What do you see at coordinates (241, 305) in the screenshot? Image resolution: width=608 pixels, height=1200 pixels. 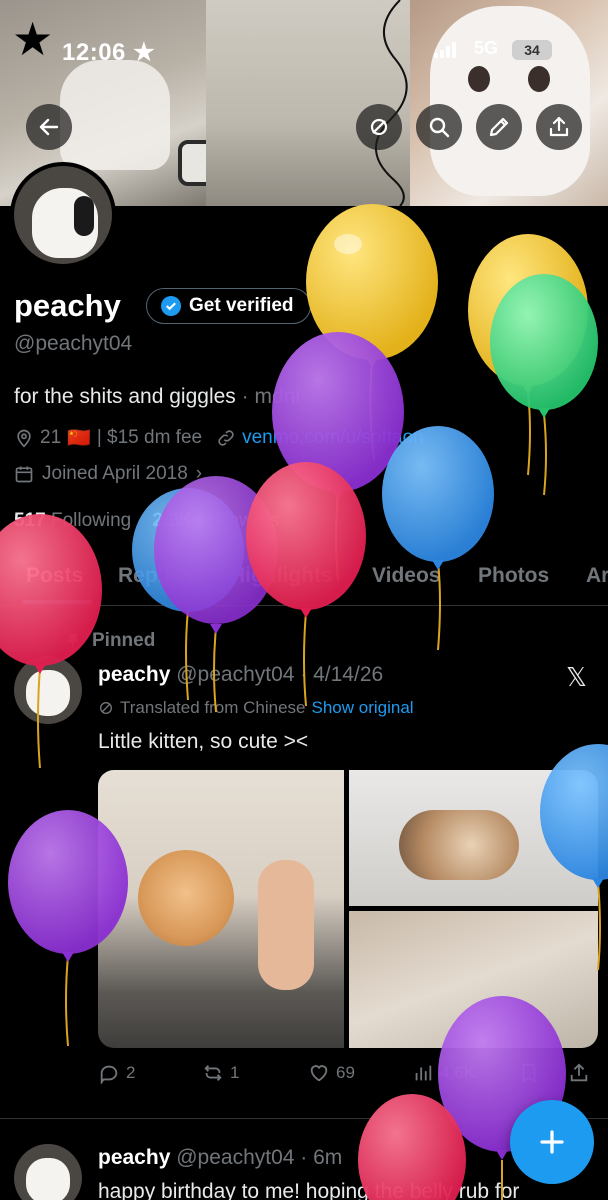 I see `get-verified-label: Get verified` at bounding box center [241, 305].